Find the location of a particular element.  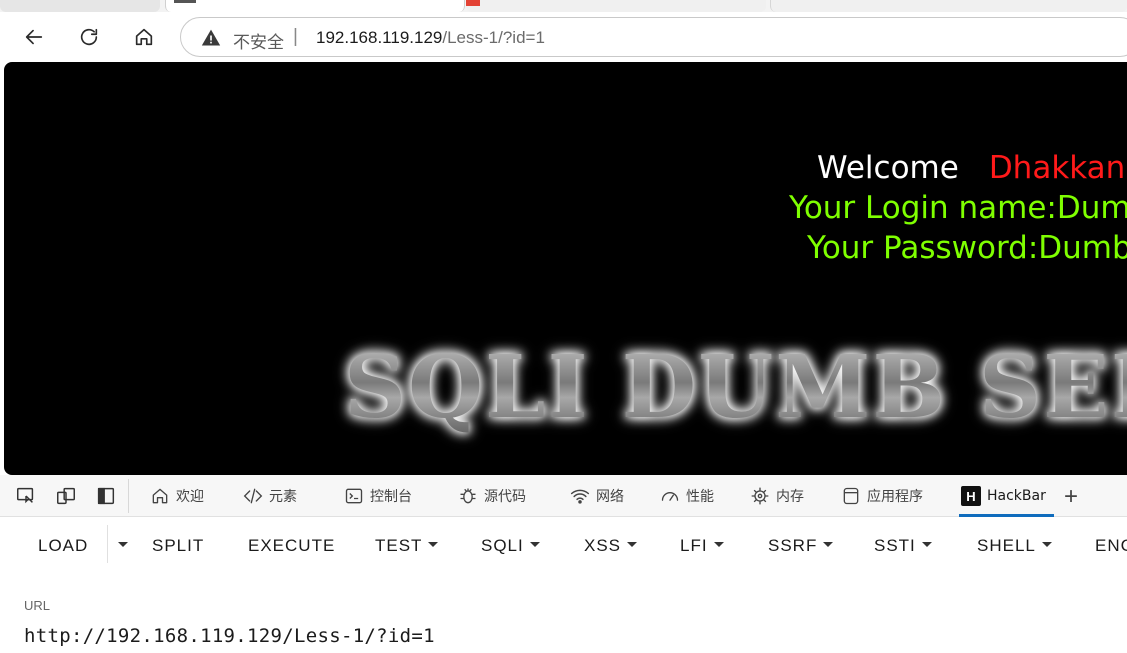

series-banner-logo: SQLI DUMB SERIES is located at coordinates (735, 387).